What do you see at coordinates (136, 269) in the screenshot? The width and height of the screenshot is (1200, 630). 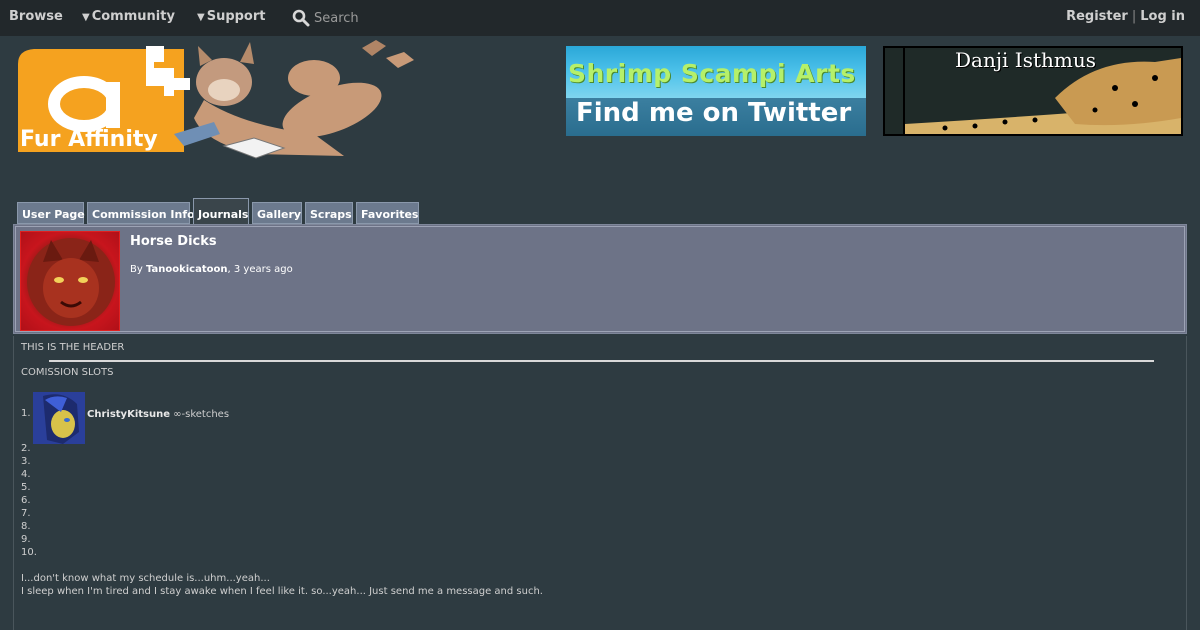 I see `byline-prefix: By` at bounding box center [136, 269].